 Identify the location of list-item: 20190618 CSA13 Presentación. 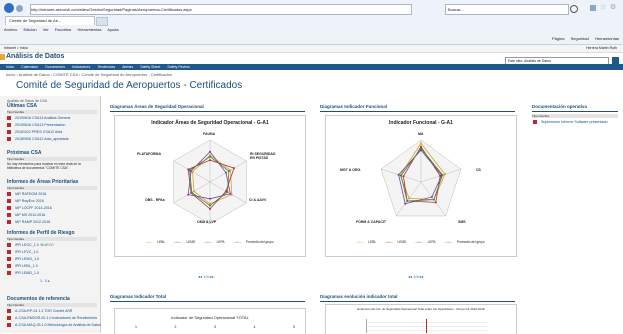
(36, 125).